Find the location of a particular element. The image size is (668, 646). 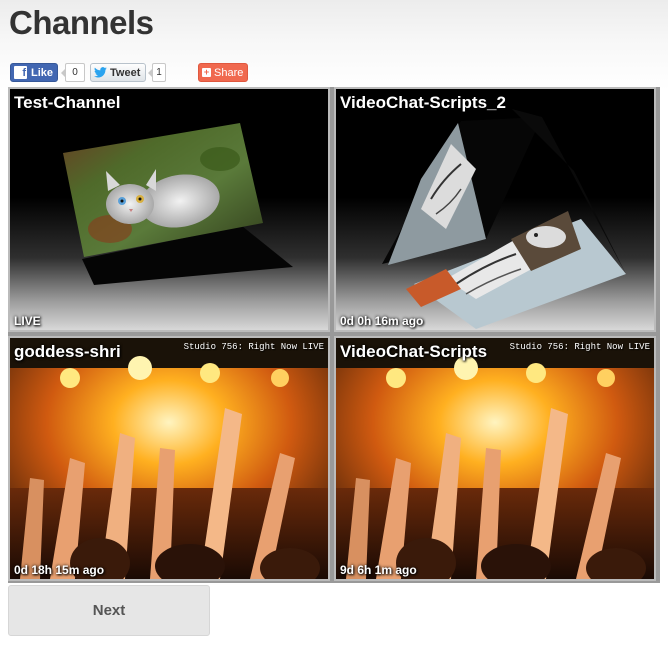

channel-name: goddess-shri is located at coordinates (67, 351).